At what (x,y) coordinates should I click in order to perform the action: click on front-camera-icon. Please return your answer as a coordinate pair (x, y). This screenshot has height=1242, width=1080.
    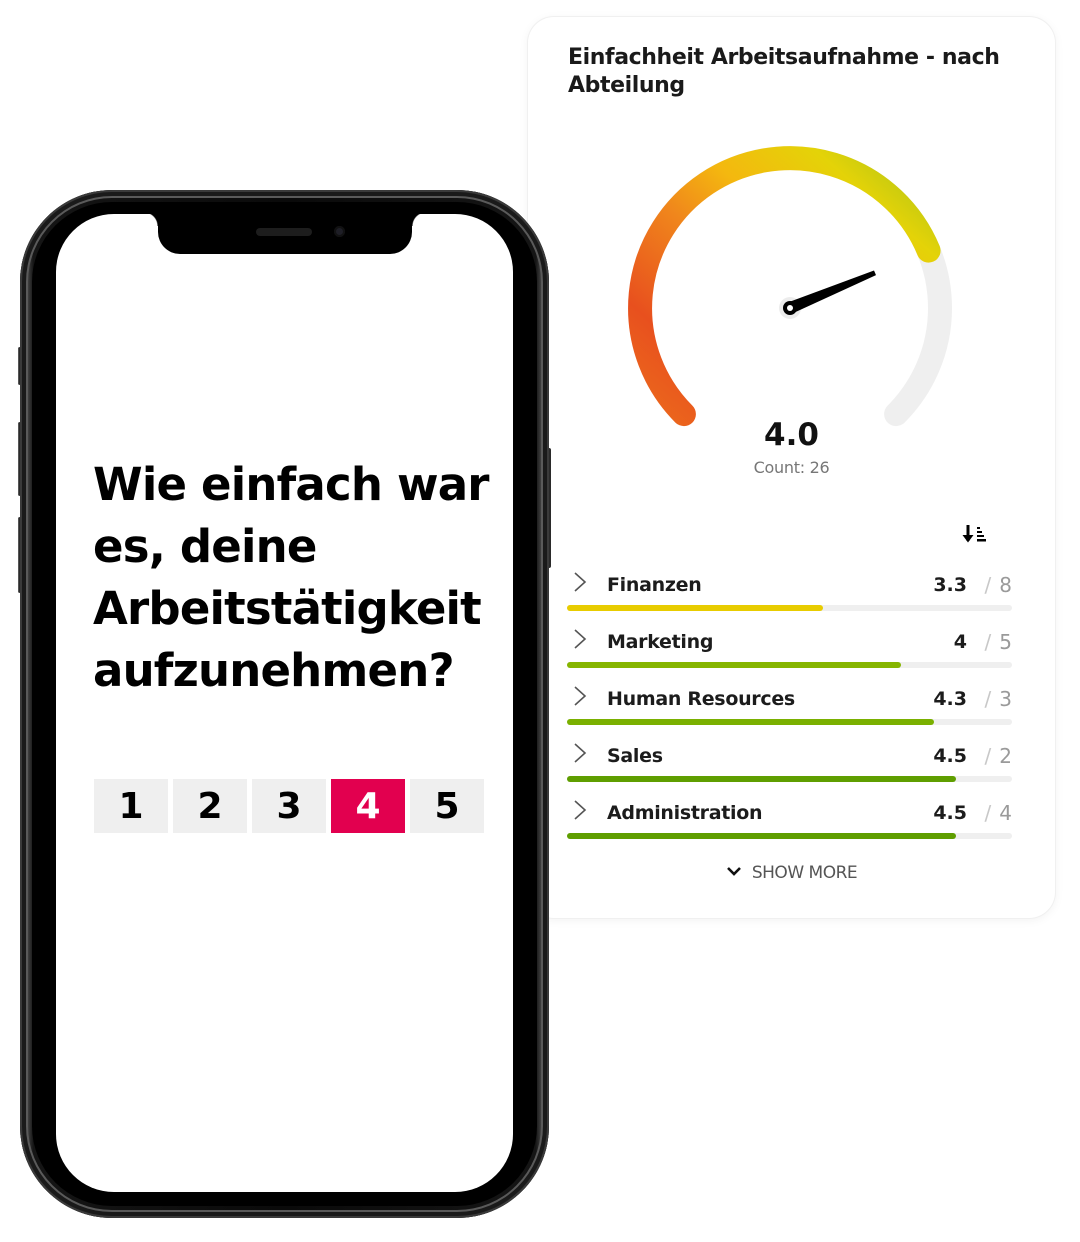
    Looking at the image, I should click on (339, 231).